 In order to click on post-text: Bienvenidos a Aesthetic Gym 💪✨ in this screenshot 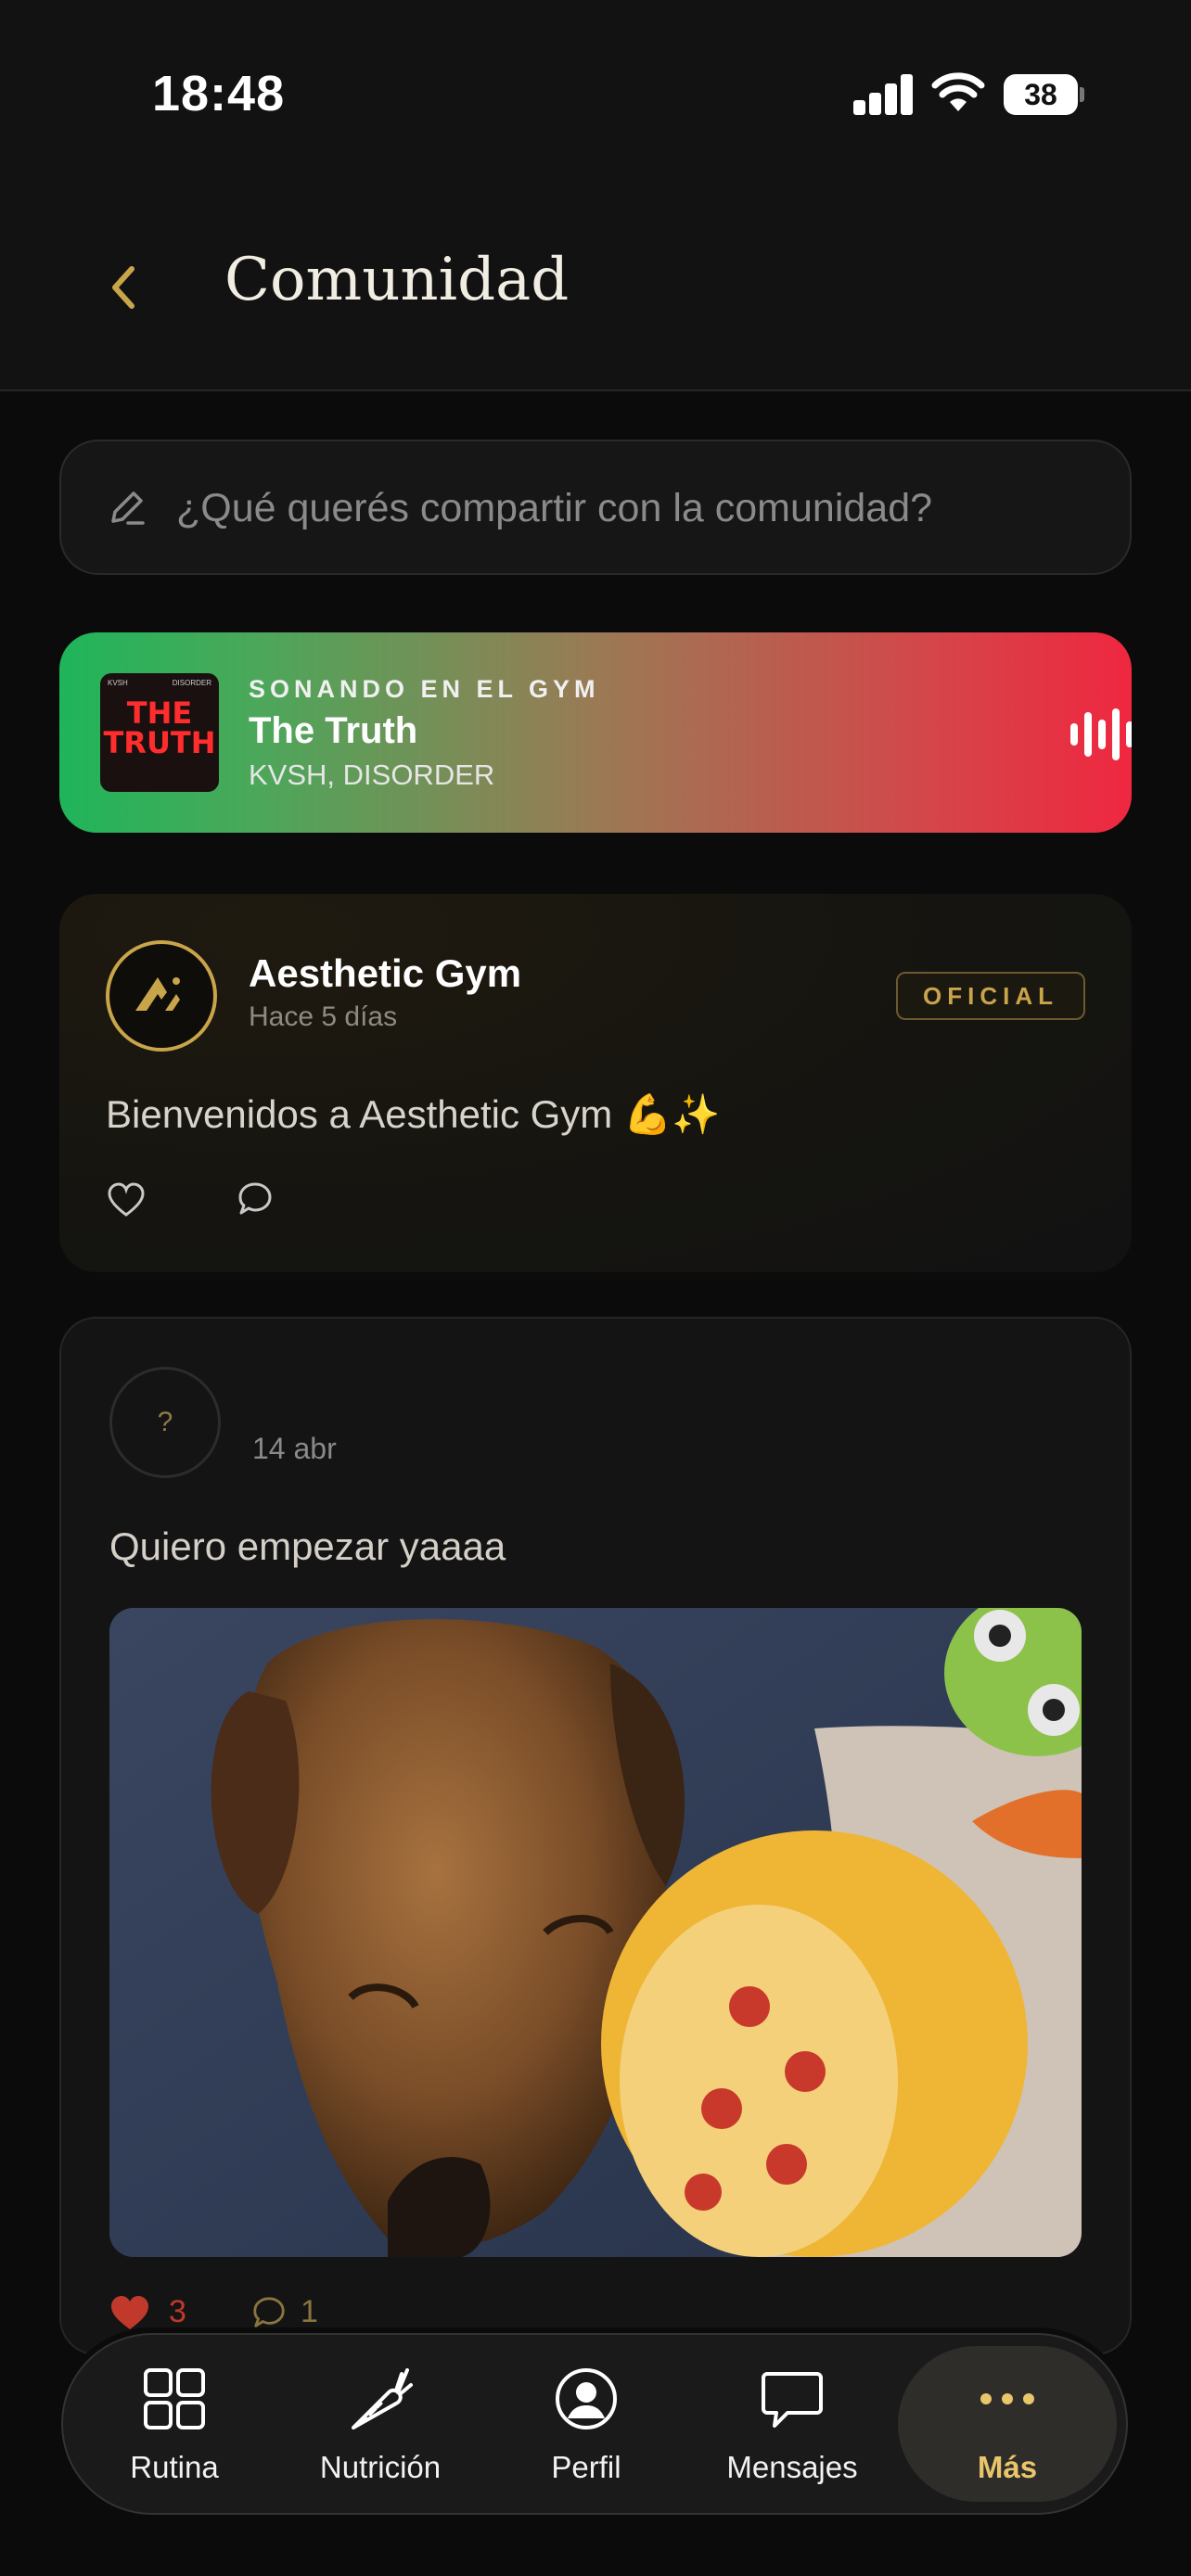, I will do `click(413, 1114)`.